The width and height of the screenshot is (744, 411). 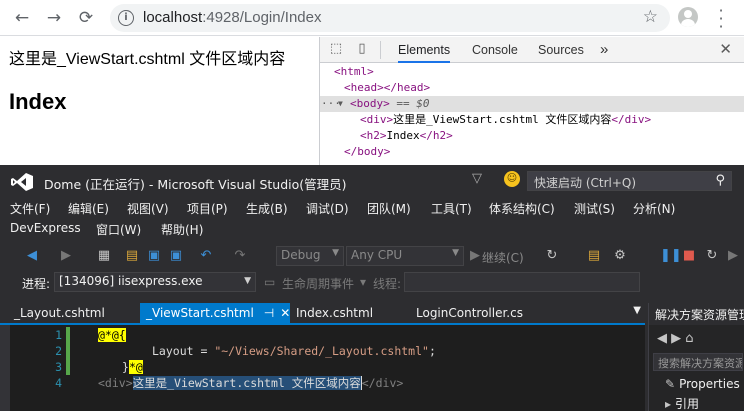 What do you see at coordinates (503, 257) in the screenshot?
I see `continue-button: 继续(C)` at bounding box center [503, 257].